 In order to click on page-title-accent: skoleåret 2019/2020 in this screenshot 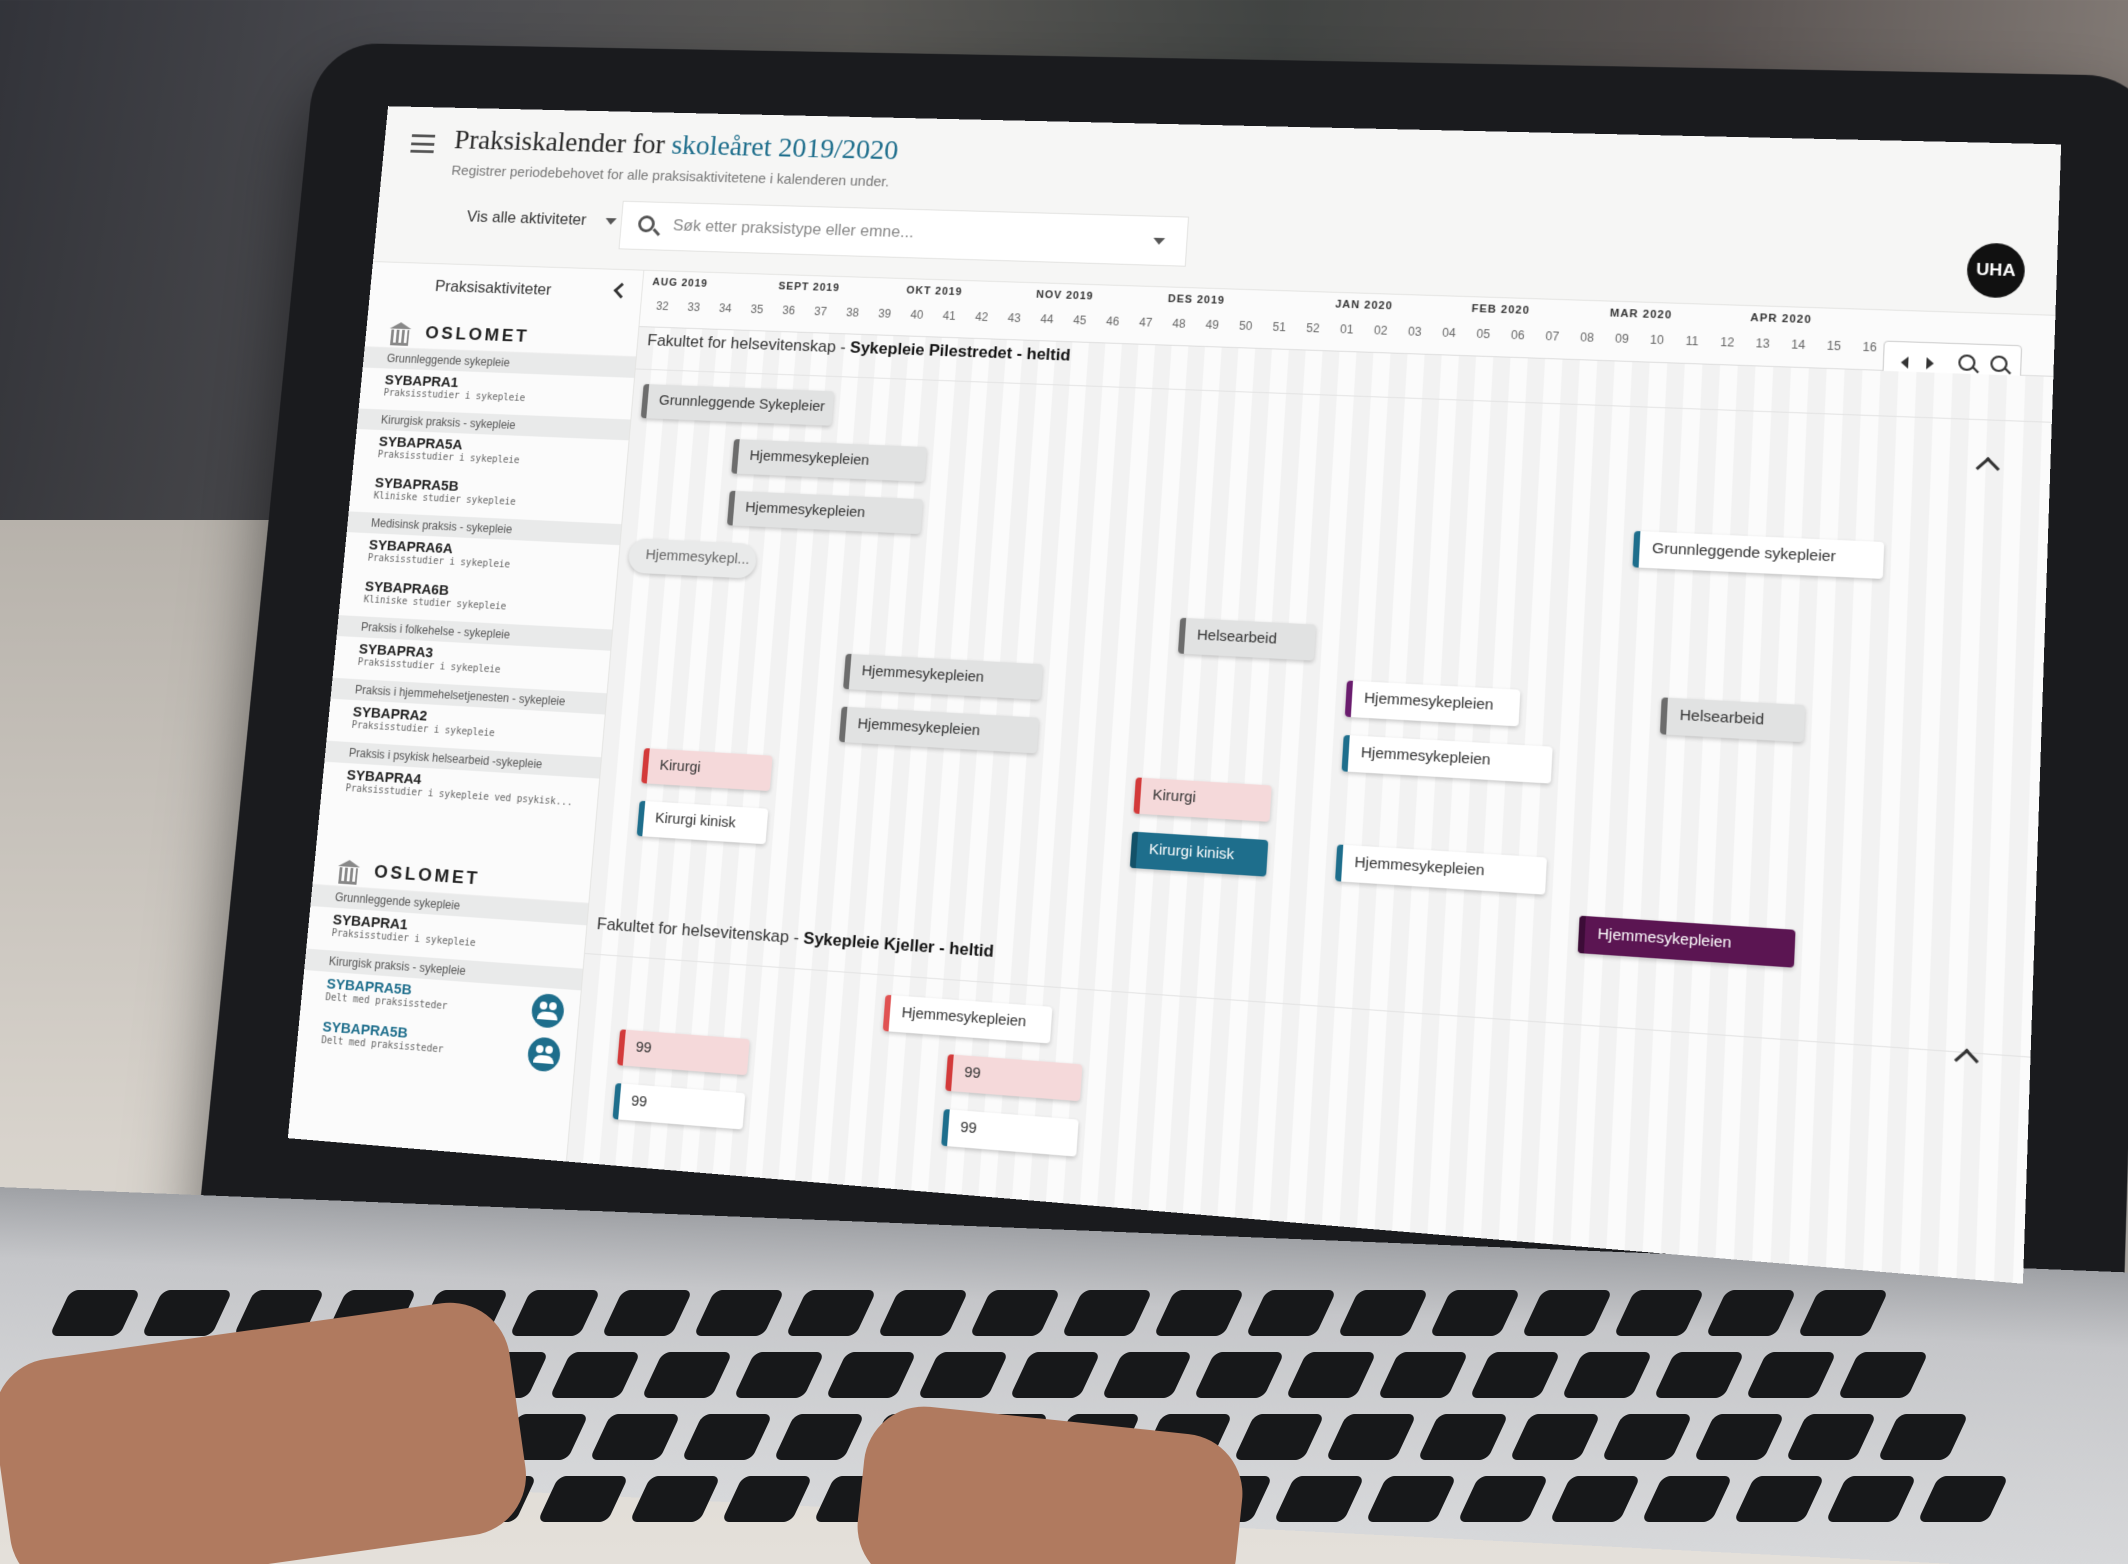, I will do `click(785, 147)`.